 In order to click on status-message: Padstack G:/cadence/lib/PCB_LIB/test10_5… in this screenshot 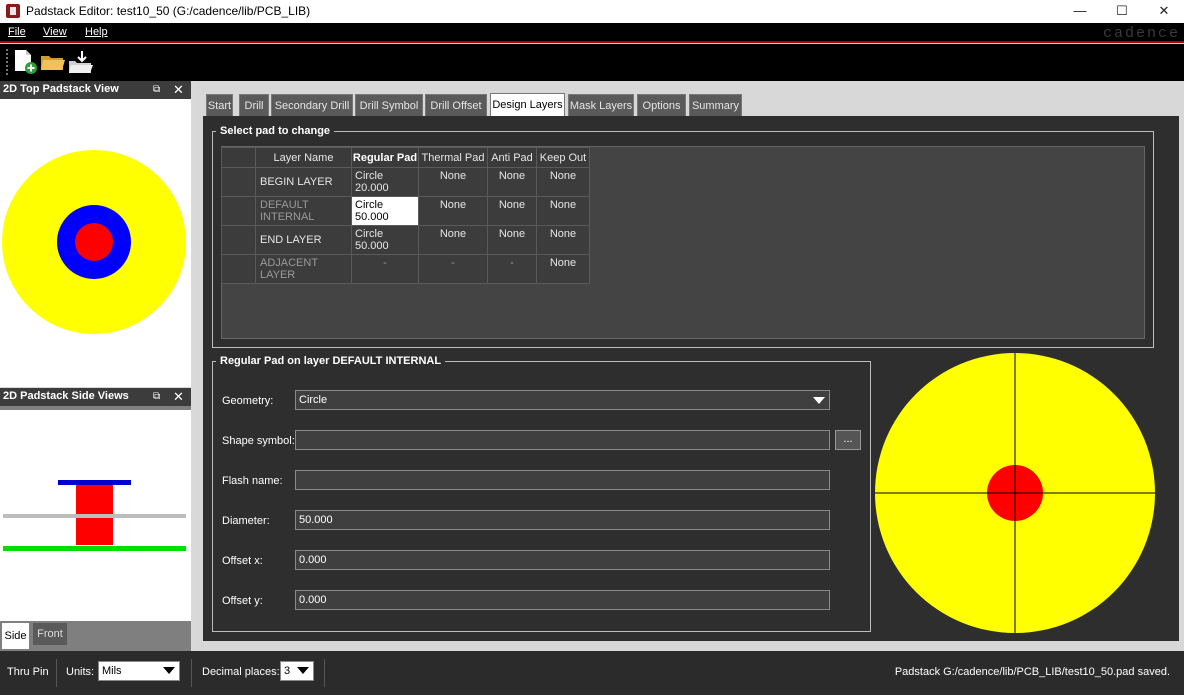, I will do `click(1032, 672)`.